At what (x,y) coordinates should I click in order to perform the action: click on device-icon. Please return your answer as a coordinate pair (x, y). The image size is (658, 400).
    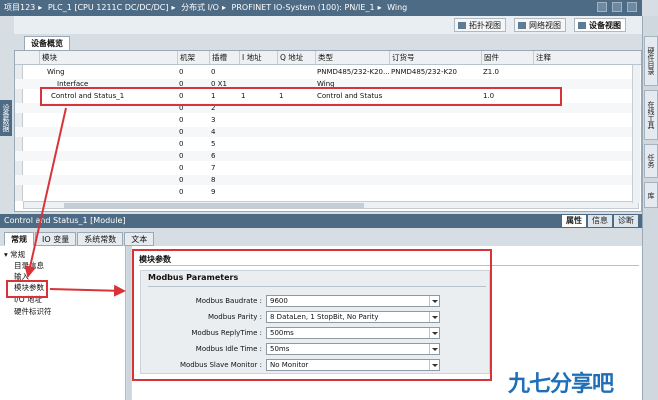
    Looking at the image, I should click on (582, 25).